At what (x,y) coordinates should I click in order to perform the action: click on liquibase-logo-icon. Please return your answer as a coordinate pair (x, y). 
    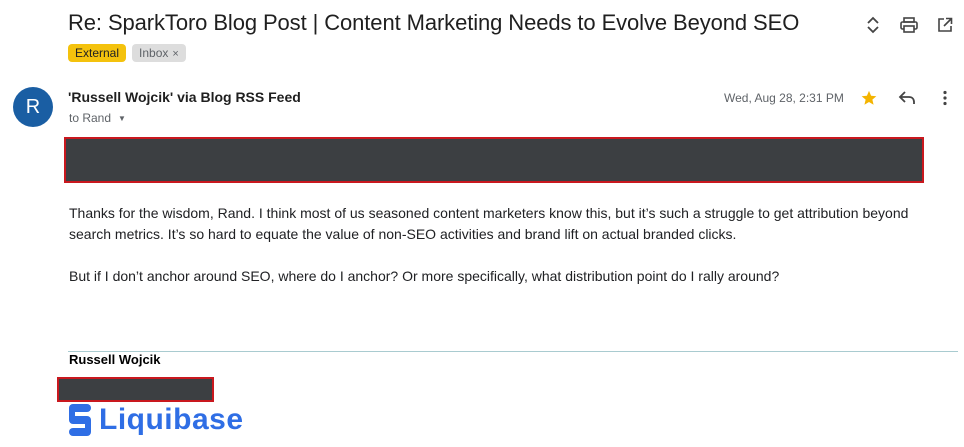
    Looking at the image, I should click on (80, 420).